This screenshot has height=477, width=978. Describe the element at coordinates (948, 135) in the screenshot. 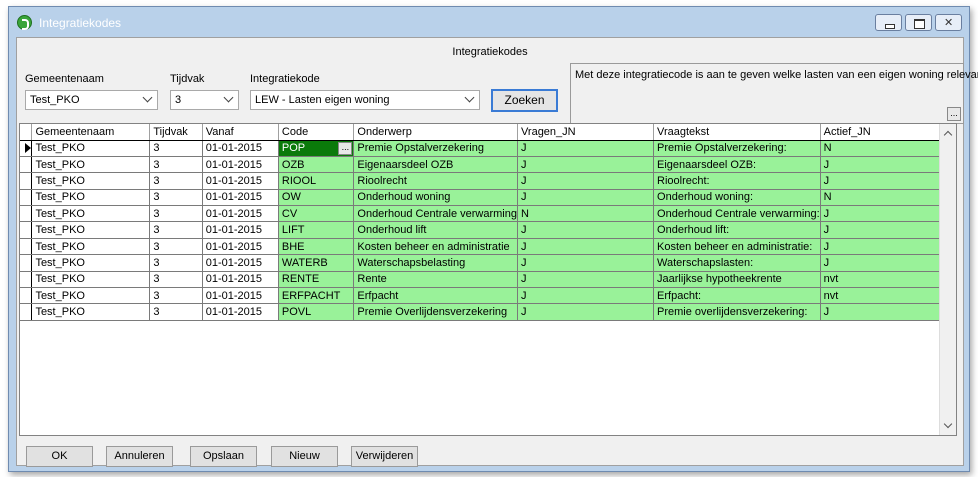

I see `scroll-up-icon` at that location.